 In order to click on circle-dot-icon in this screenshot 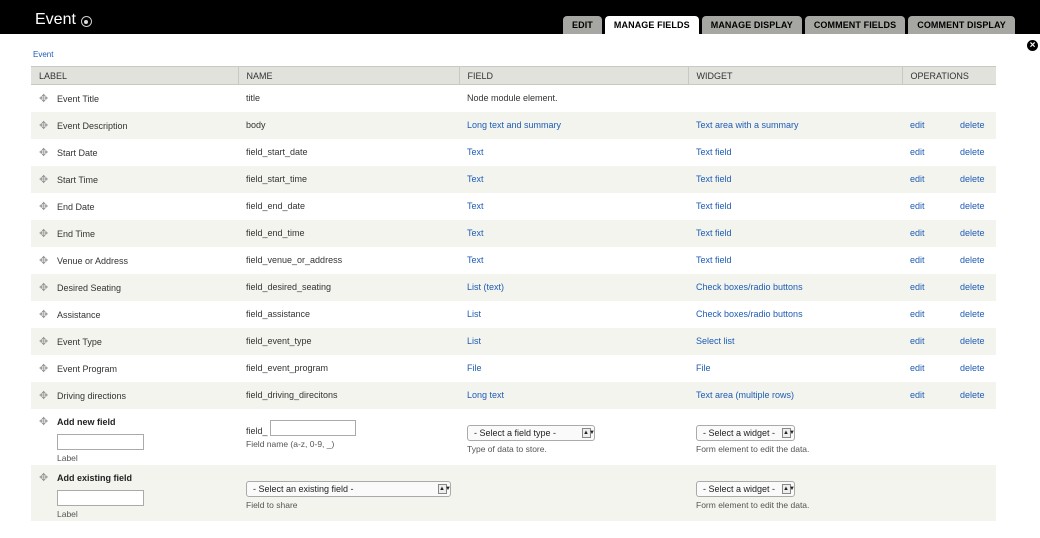, I will do `click(86, 21)`.